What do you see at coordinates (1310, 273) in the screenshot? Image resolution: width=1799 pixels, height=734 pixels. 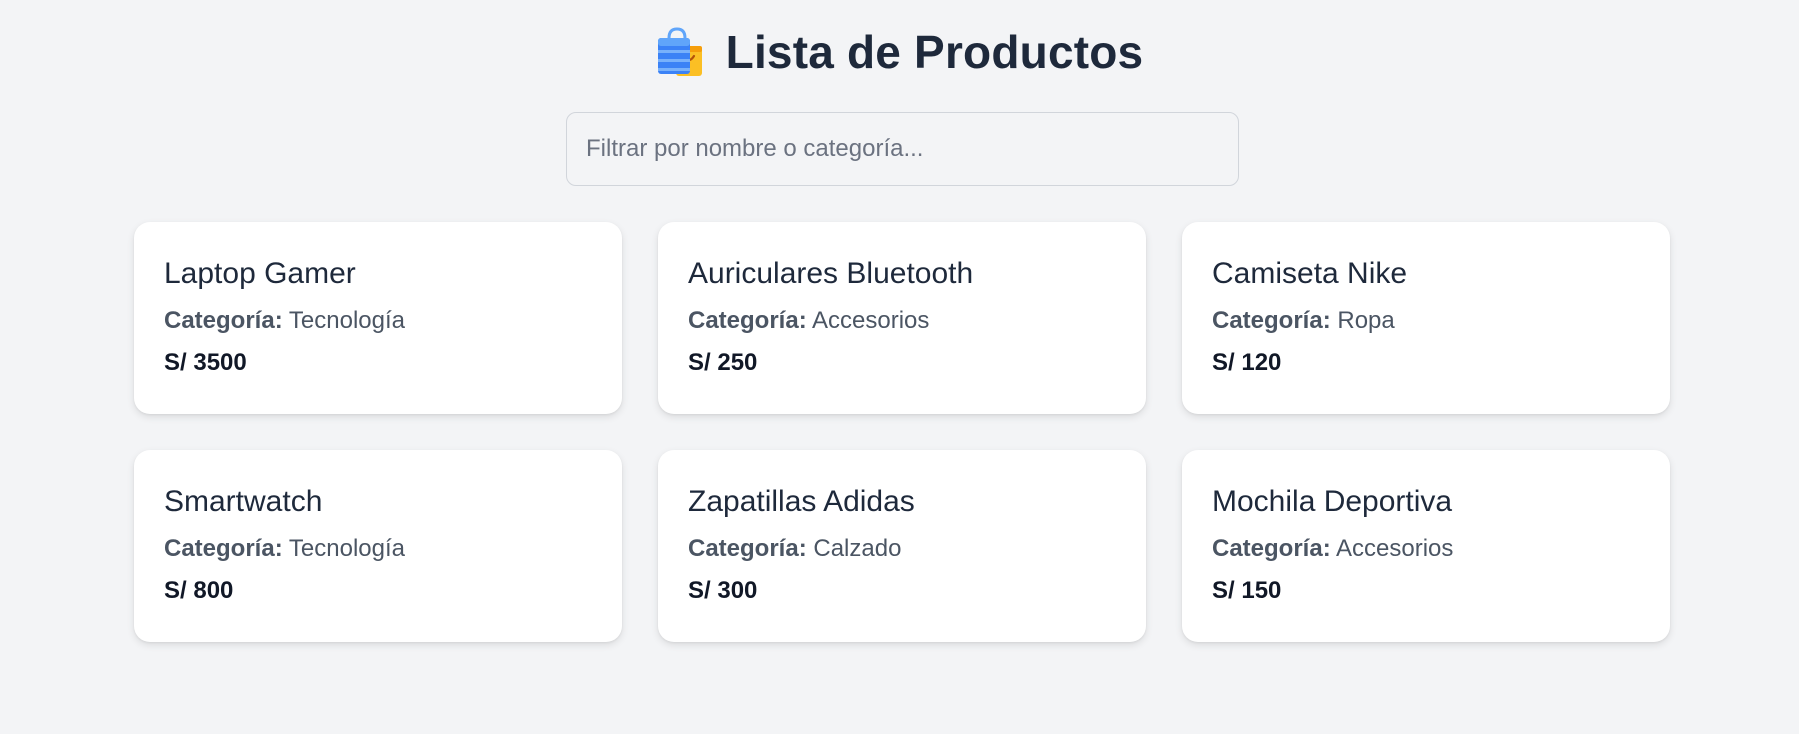 I see `product-name: Camiseta Nike` at bounding box center [1310, 273].